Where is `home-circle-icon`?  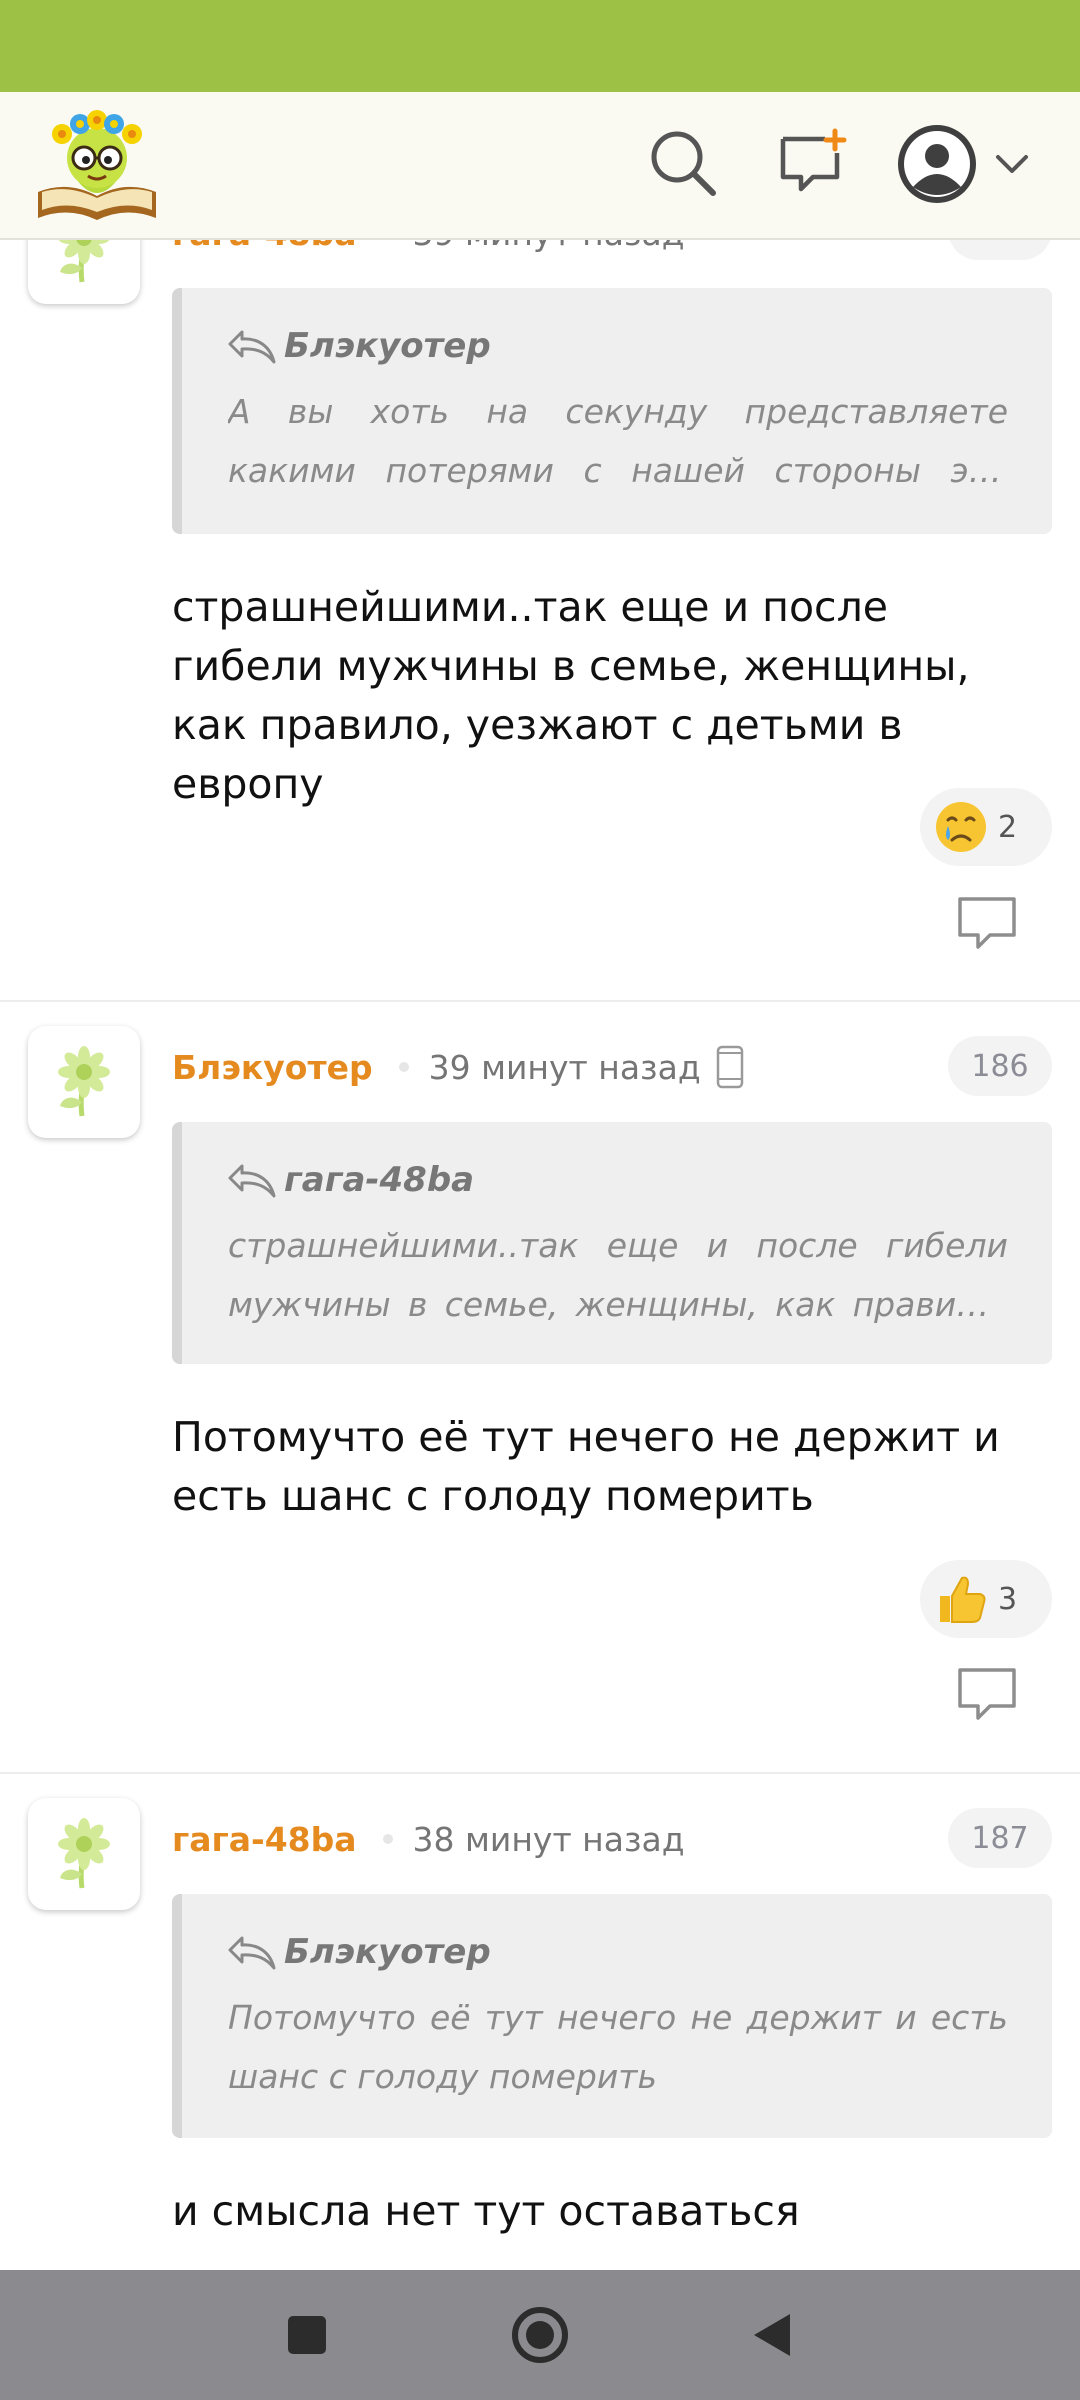 home-circle-icon is located at coordinates (540, 2335).